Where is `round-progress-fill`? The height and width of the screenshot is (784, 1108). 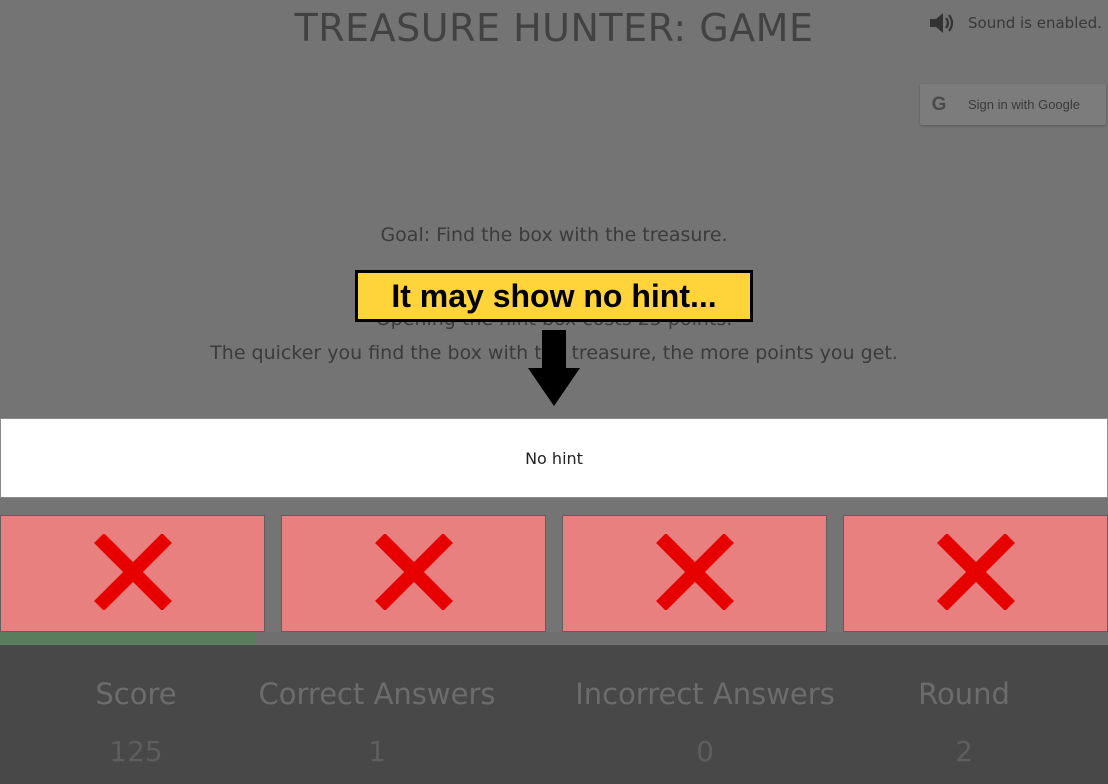 round-progress-fill is located at coordinates (127, 638).